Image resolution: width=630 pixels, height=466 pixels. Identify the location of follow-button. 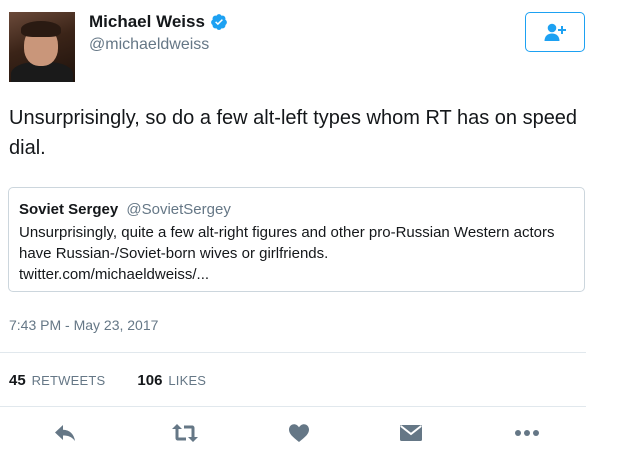
(555, 32).